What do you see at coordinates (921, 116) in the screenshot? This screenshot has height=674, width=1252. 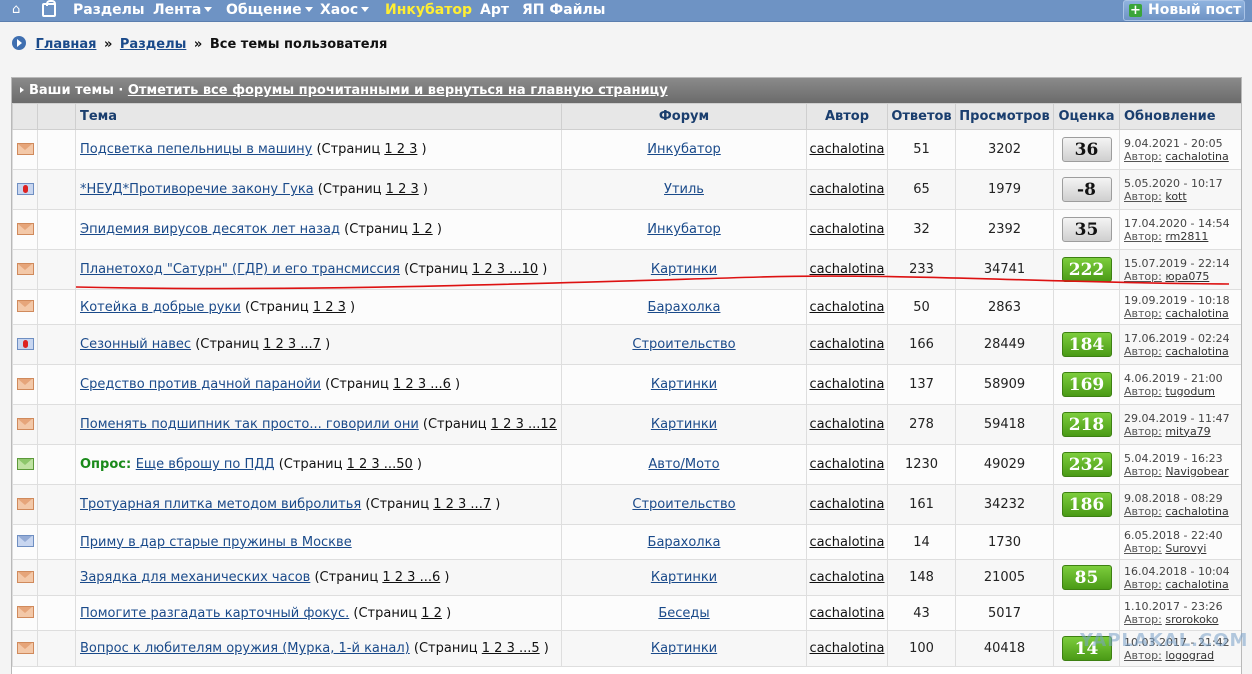 I see `header-replies: Ответов` at bounding box center [921, 116].